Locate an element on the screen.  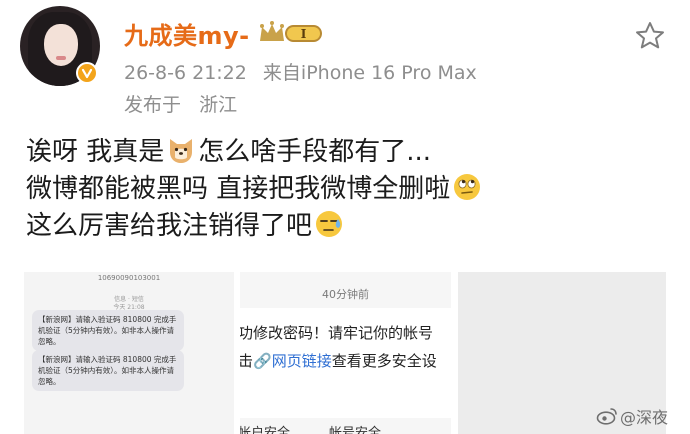
watermark-text: @深夜 is located at coordinates (644, 417).